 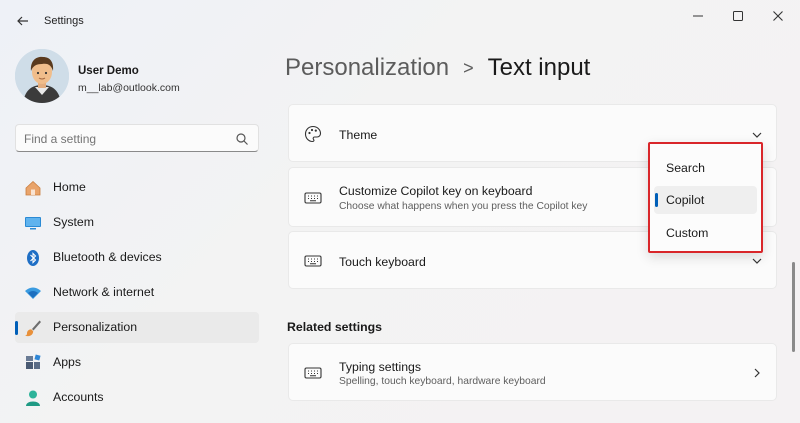 What do you see at coordinates (367, 68) in the screenshot?
I see `breadcrumb-parent: Personalization` at bounding box center [367, 68].